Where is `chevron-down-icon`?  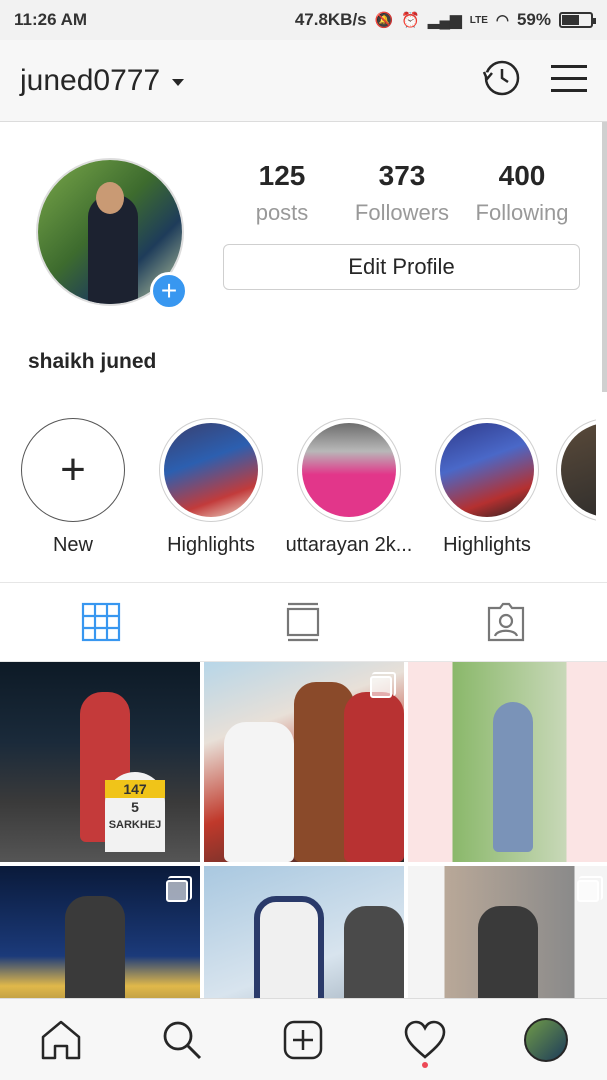 chevron-down-icon is located at coordinates (178, 82).